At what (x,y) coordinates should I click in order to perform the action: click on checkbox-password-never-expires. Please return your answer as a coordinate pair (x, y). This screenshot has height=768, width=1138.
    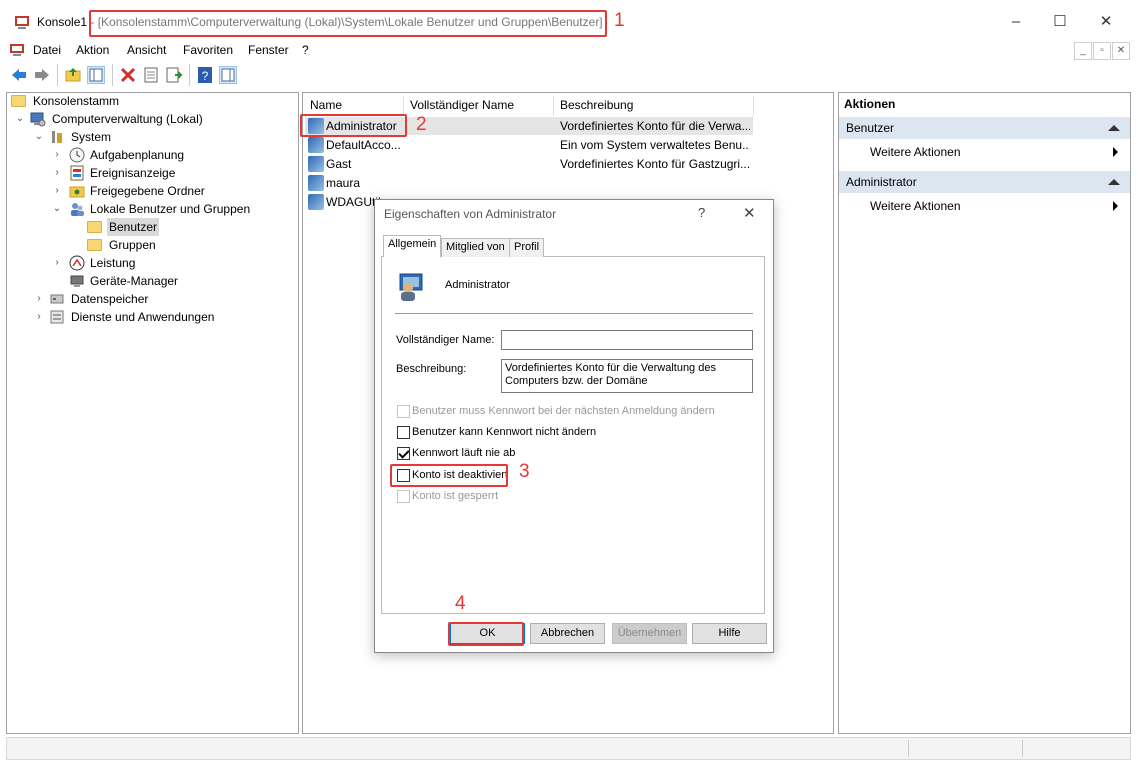
    Looking at the image, I should click on (403, 453).